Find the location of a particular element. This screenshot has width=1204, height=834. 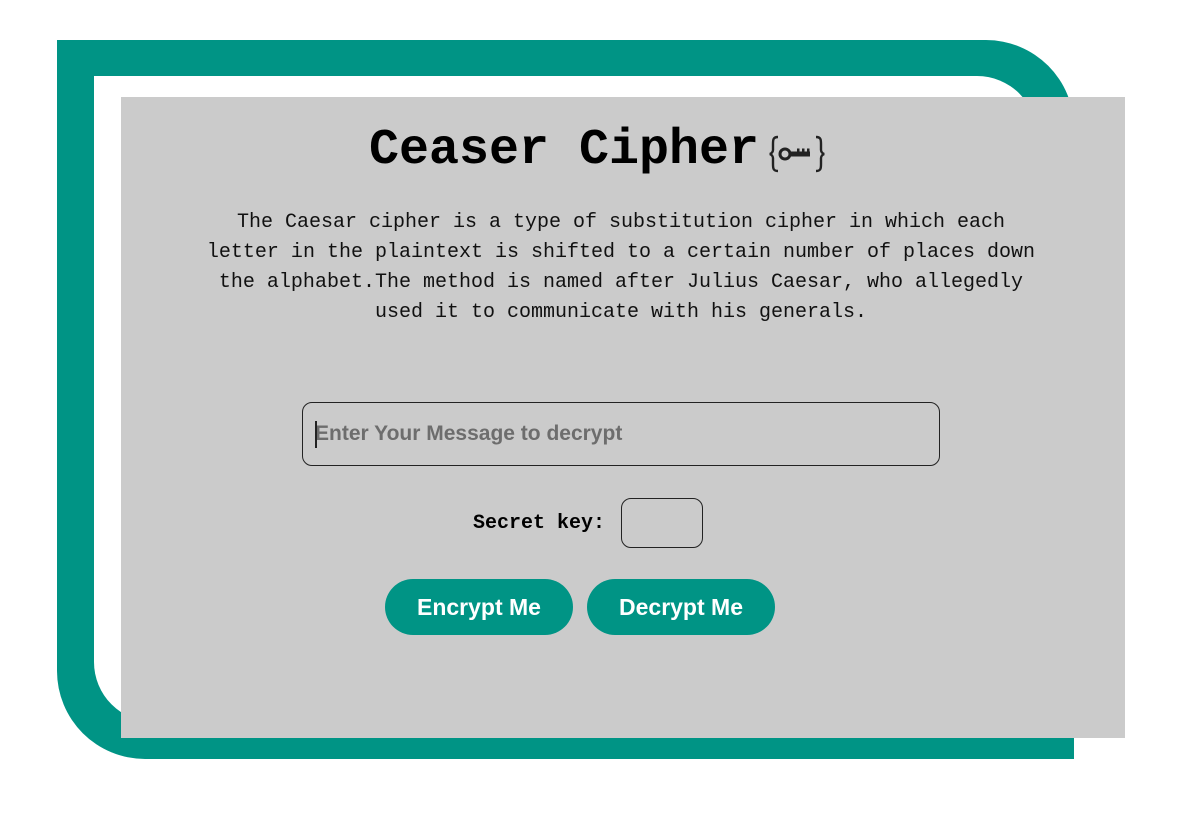

message-input is located at coordinates (621, 434).